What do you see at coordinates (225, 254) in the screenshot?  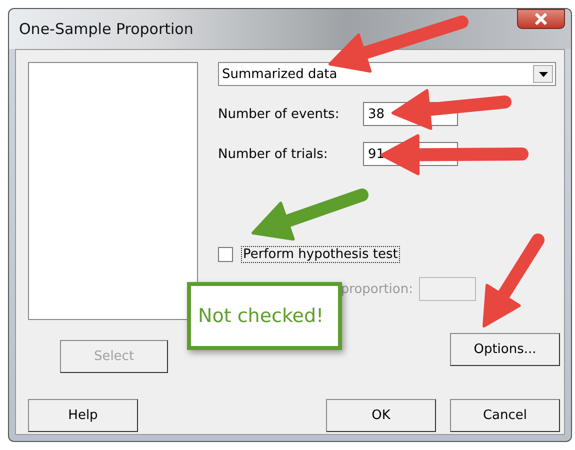 I see `checkbox` at bounding box center [225, 254].